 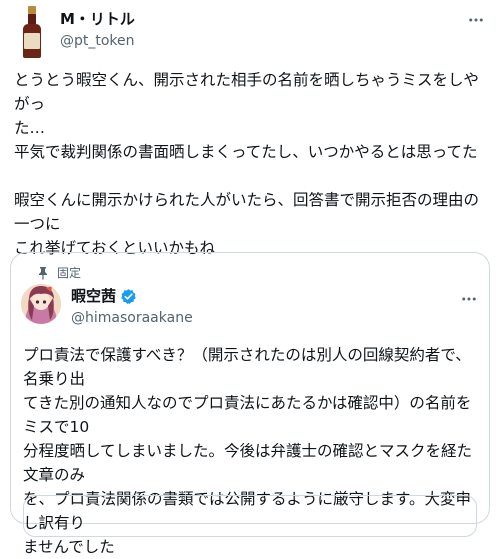 What do you see at coordinates (41, 304) in the screenshot?
I see `quoted-author-avatar` at bounding box center [41, 304].